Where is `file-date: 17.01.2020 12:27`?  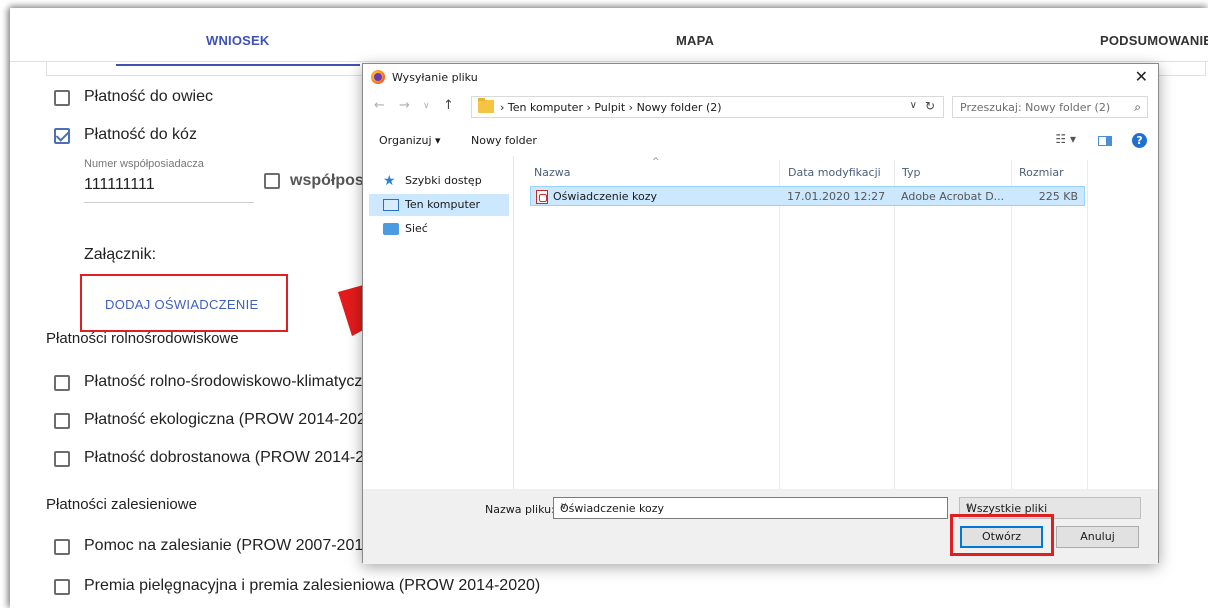 file-date: 17.01.2020 12:27 is located at coordinates (836, 196).